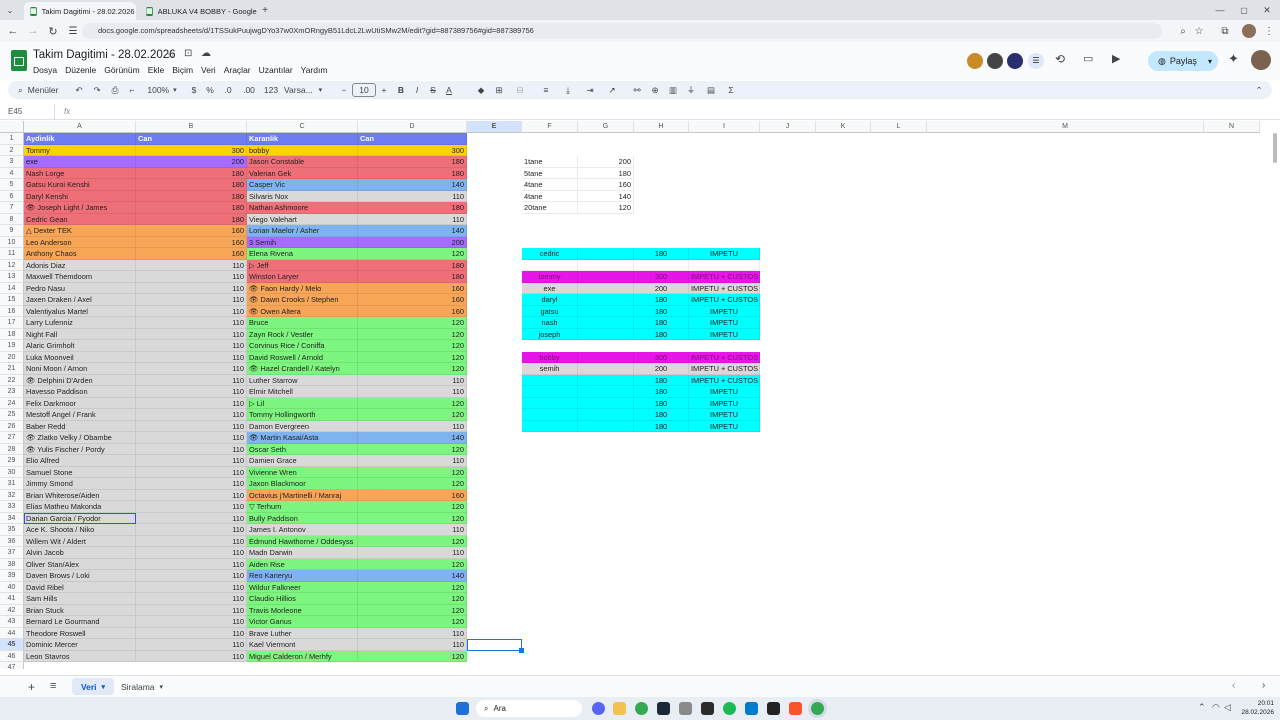 Image resolution: width=1280 pixels, height=720 pixels. I want to click on cell: 200, so click(191, 162).